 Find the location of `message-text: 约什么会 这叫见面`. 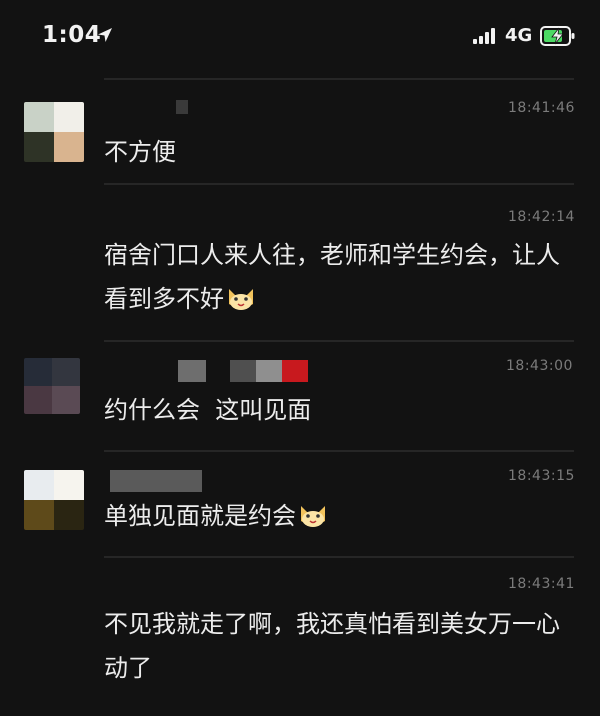

message-text: 约什么会 这叫见面 is located at coordinates (343, 410).